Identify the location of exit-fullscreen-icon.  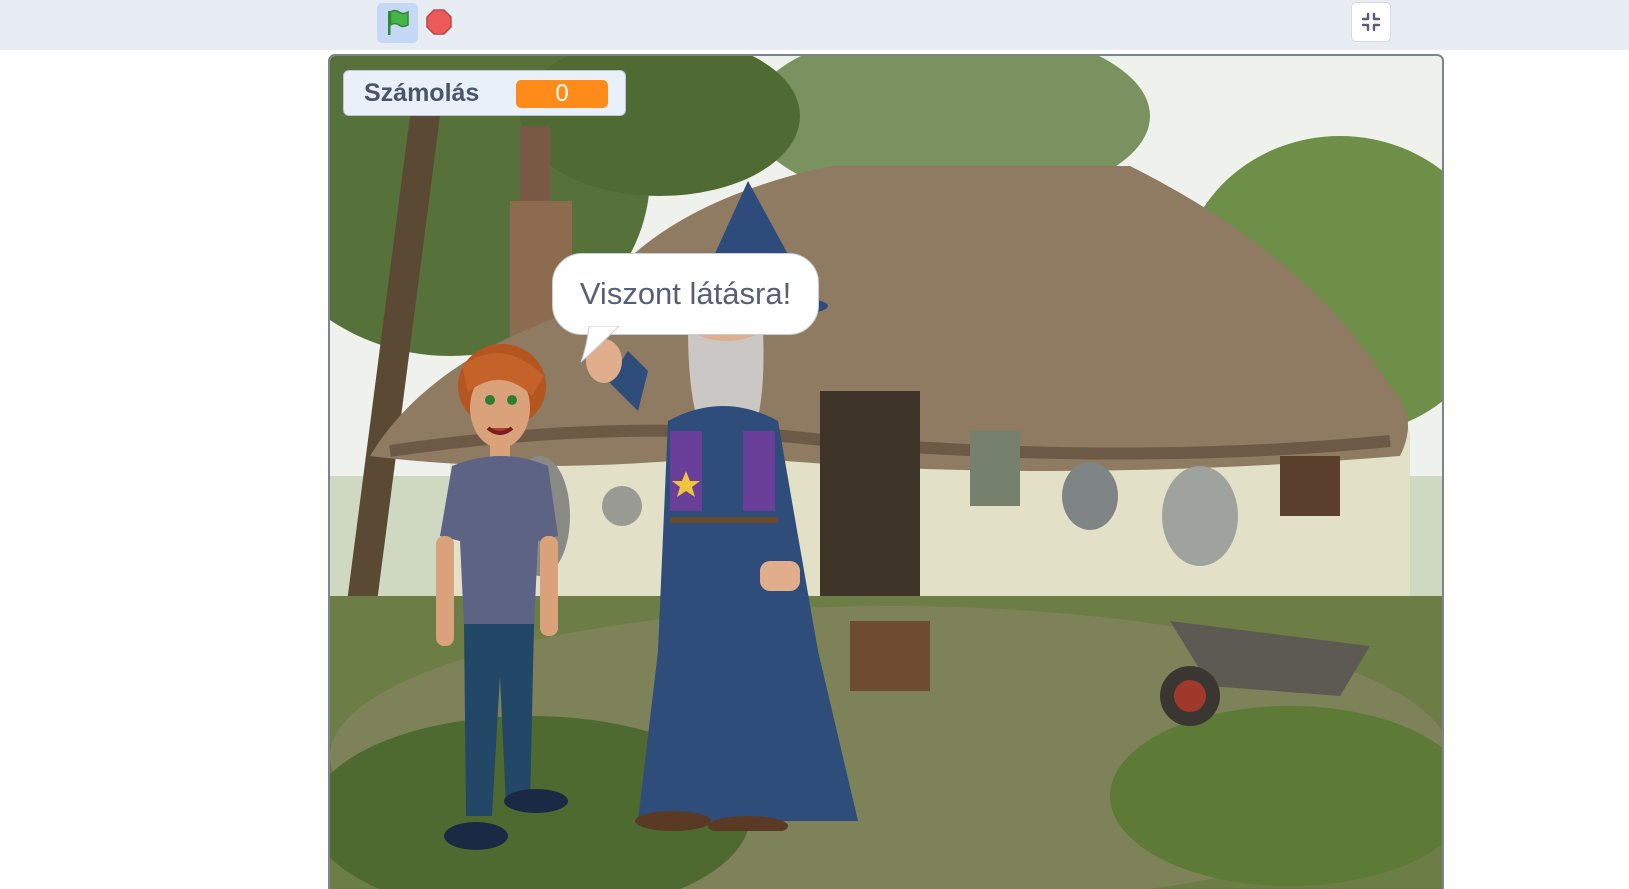
(1371, 22).